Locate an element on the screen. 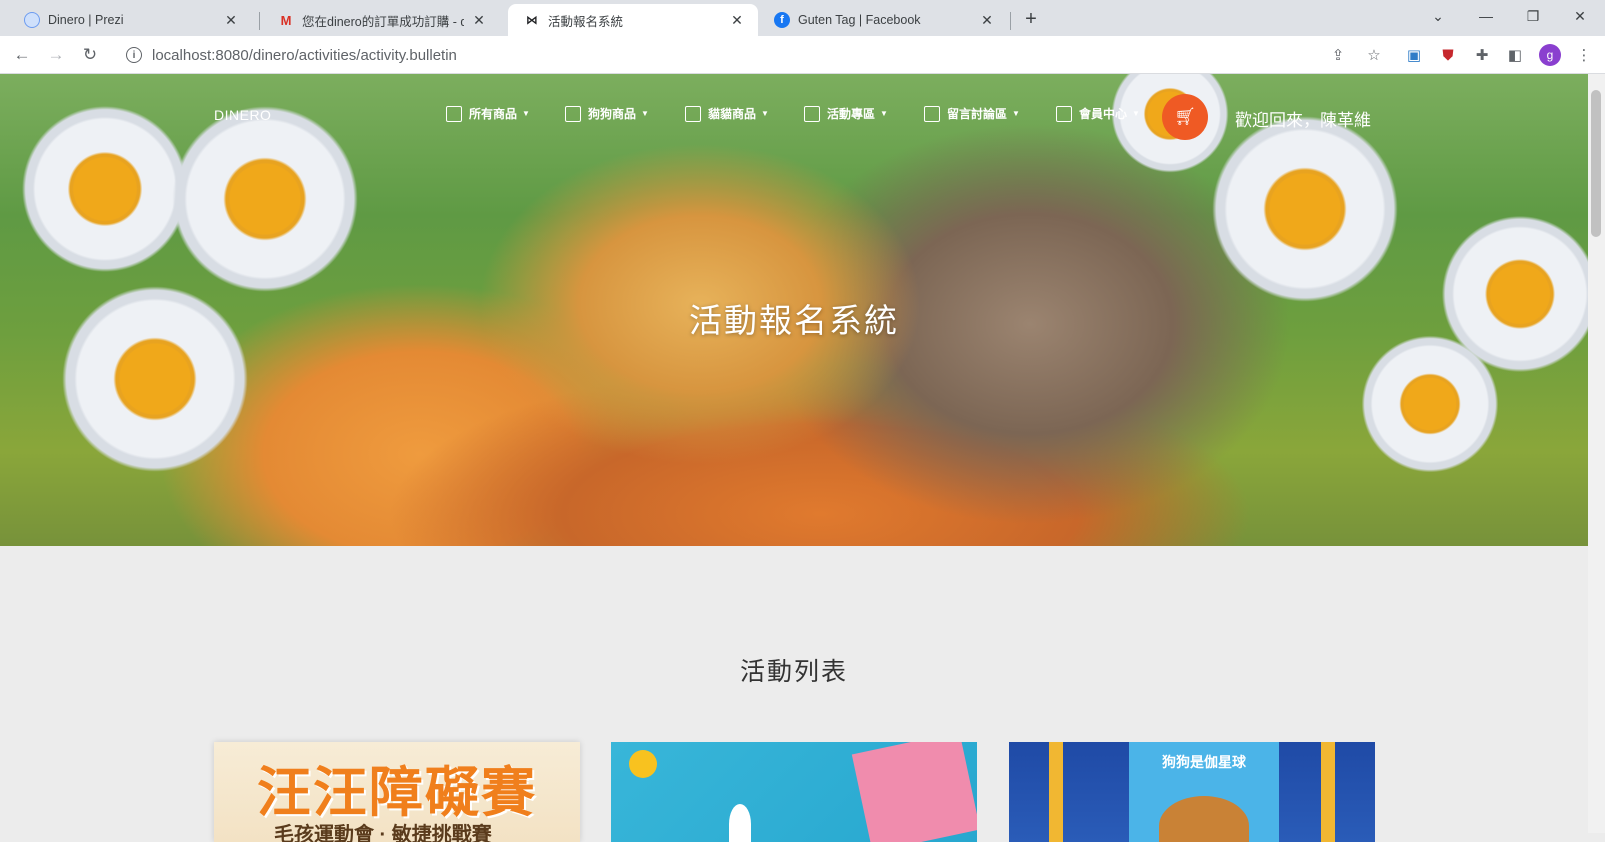 The image size is (1605, 842). window-close-button: ✕ is located at coordinates (1580, 16).